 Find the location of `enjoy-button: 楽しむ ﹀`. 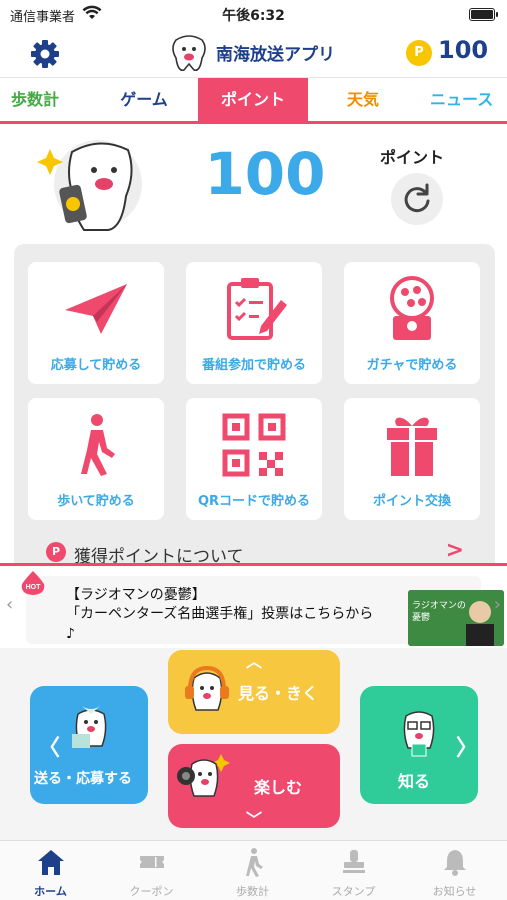

enjoy-button: 楽しむ ﹀ is located at coordinates (254, 786).